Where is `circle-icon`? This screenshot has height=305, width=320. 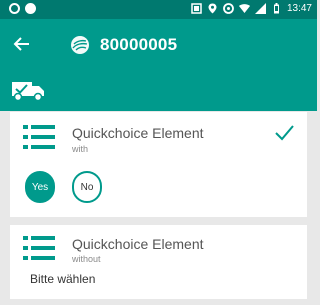 circle-icon is located at coordinates (14, 8).